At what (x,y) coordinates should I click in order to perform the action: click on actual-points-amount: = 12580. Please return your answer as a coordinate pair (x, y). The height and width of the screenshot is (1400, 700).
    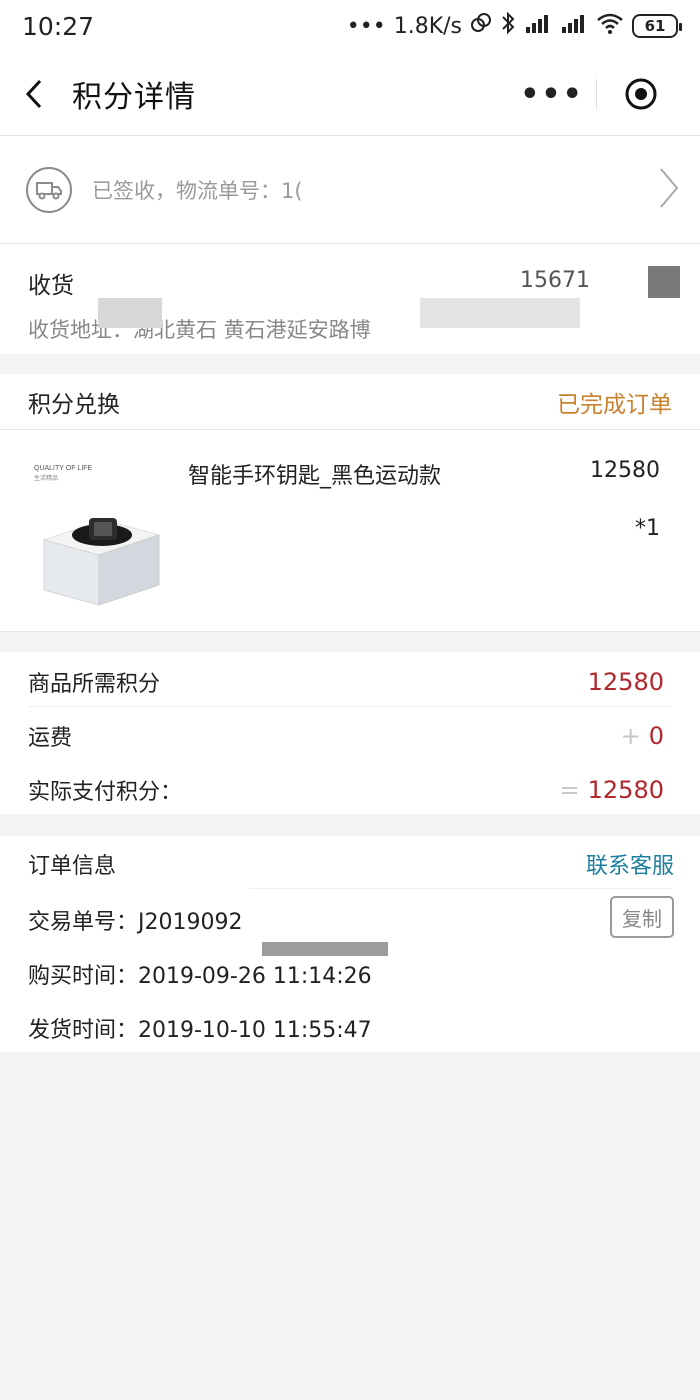
    Looking at the image, I should click on (612, 790).